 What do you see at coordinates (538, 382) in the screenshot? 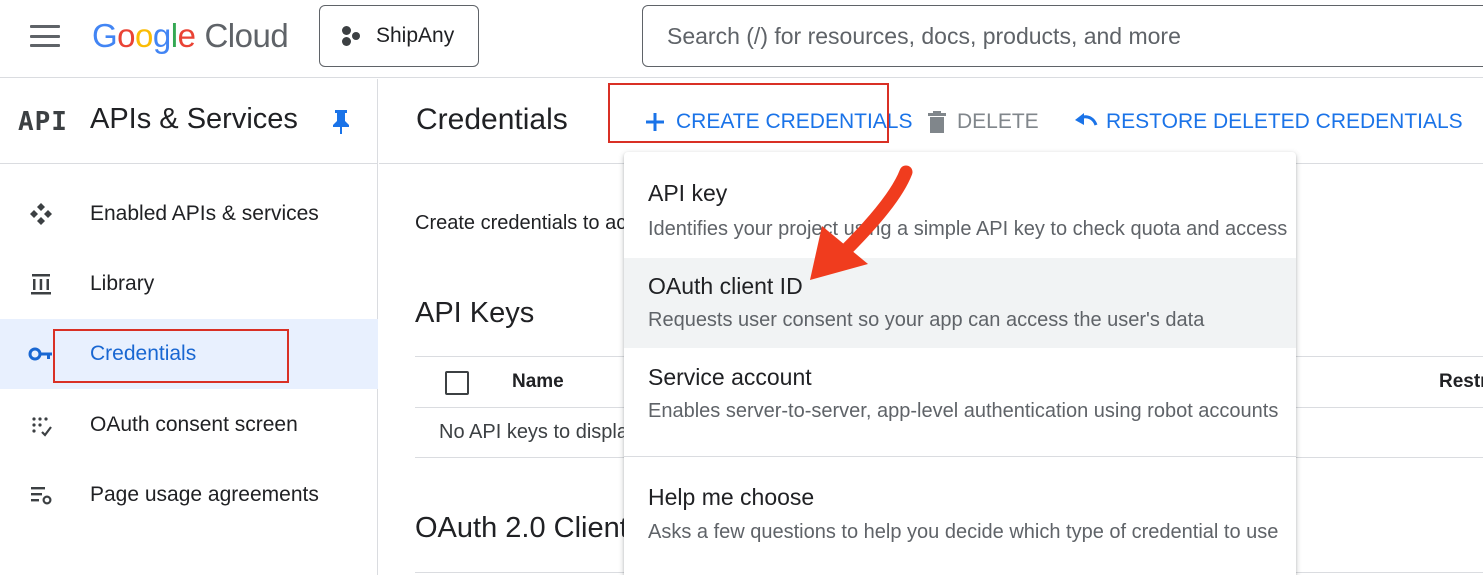
I see `column-header-name: Name` at bounding box center [538, 382].